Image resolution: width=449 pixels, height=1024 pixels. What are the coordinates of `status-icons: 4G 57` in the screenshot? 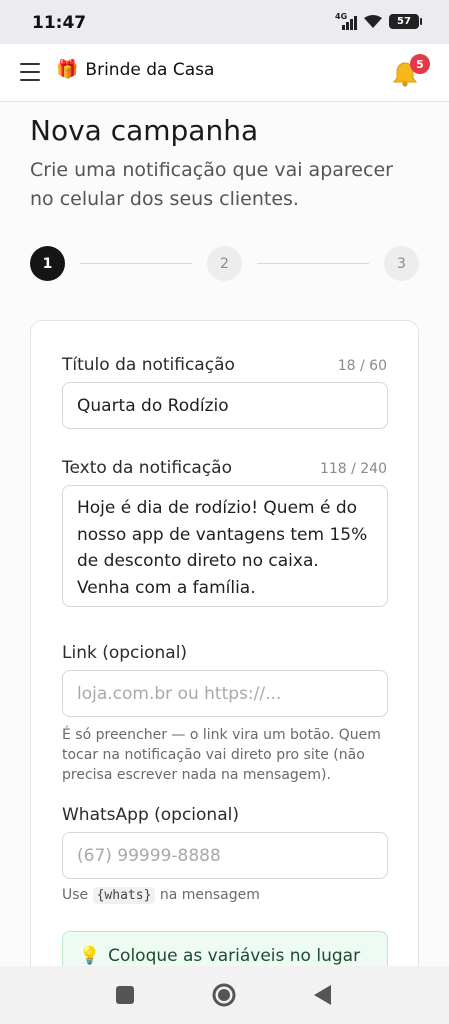 It's located at (378, 20).